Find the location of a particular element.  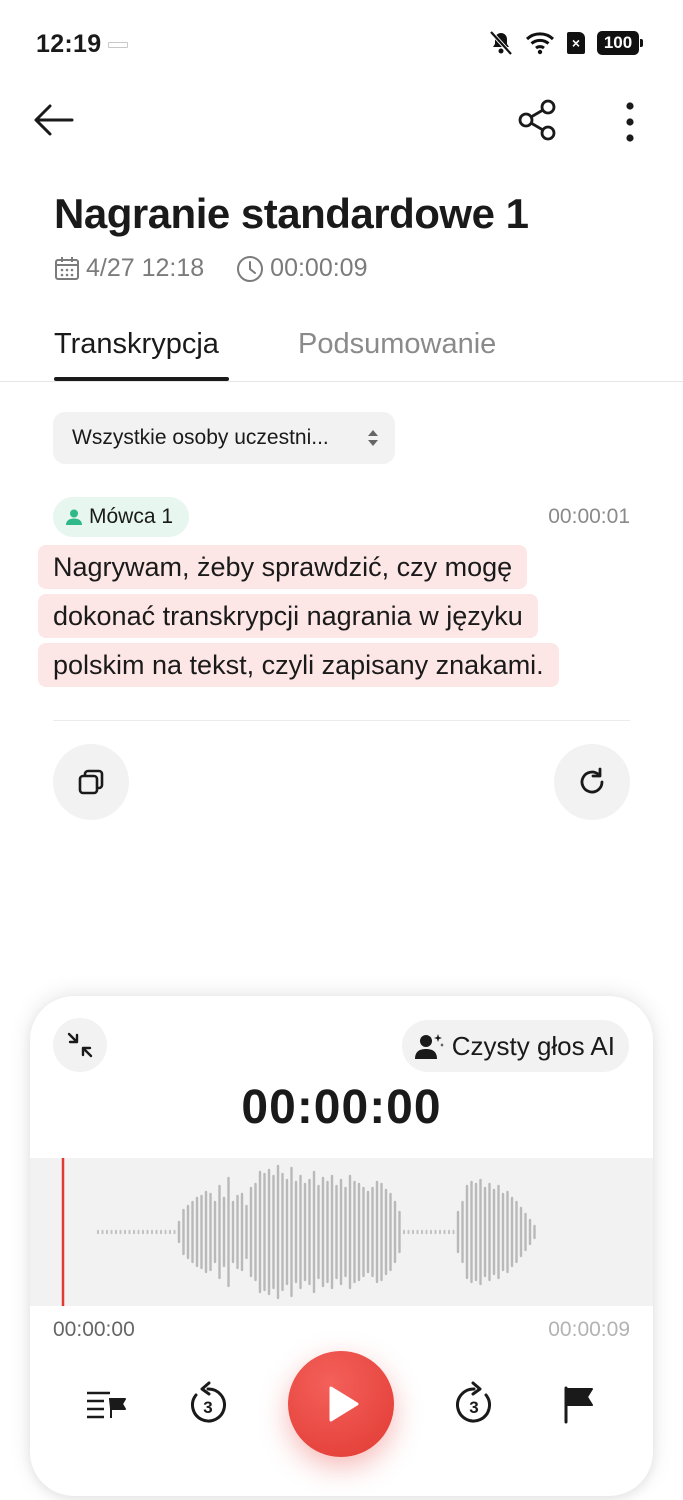

sim-icon: × is located at coordinates (576, 43).